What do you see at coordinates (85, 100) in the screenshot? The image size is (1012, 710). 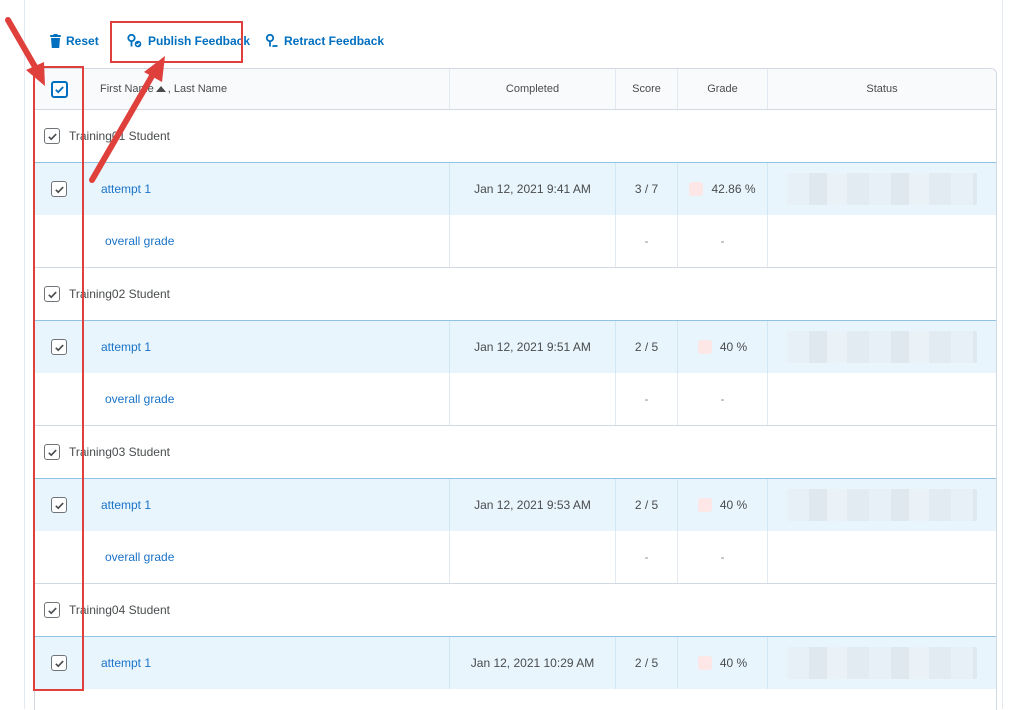 I see `annotation-arrows` at bounding box center [85, 100].